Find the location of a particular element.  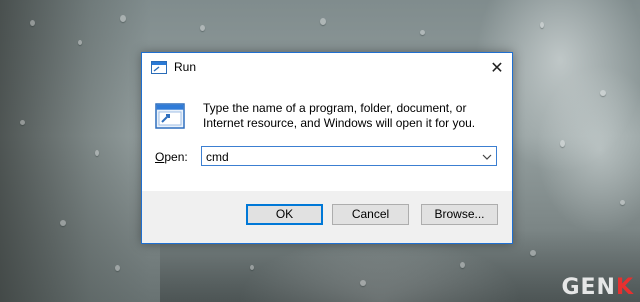

open-label-accelerator: O is located at coordinates (160, 157).